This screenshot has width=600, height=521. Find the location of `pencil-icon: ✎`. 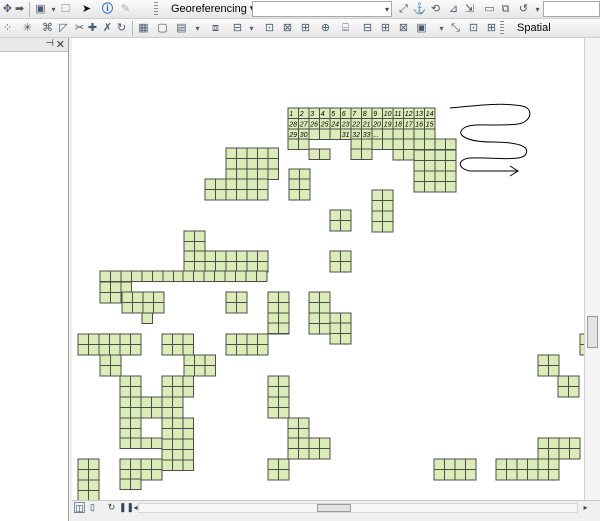

pencil-icon: ✎ is located at coordinates (125, 9).